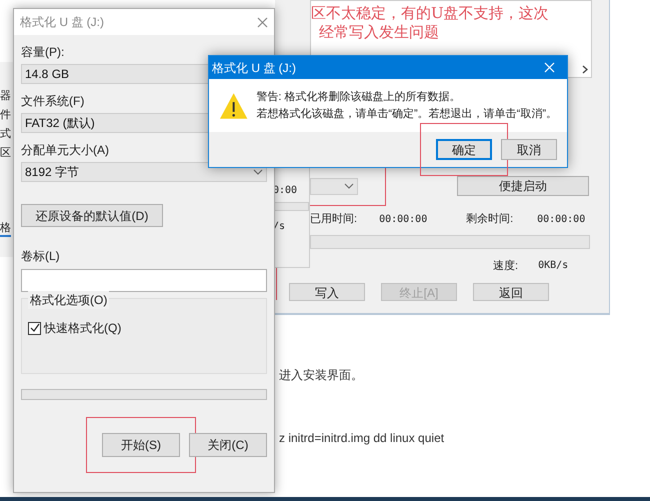 The image size is (650, 501). What do you see at coordinates (505, 266) in the screenshot?
I see `speed-label: 速度:` at bounding box center [505, 266].